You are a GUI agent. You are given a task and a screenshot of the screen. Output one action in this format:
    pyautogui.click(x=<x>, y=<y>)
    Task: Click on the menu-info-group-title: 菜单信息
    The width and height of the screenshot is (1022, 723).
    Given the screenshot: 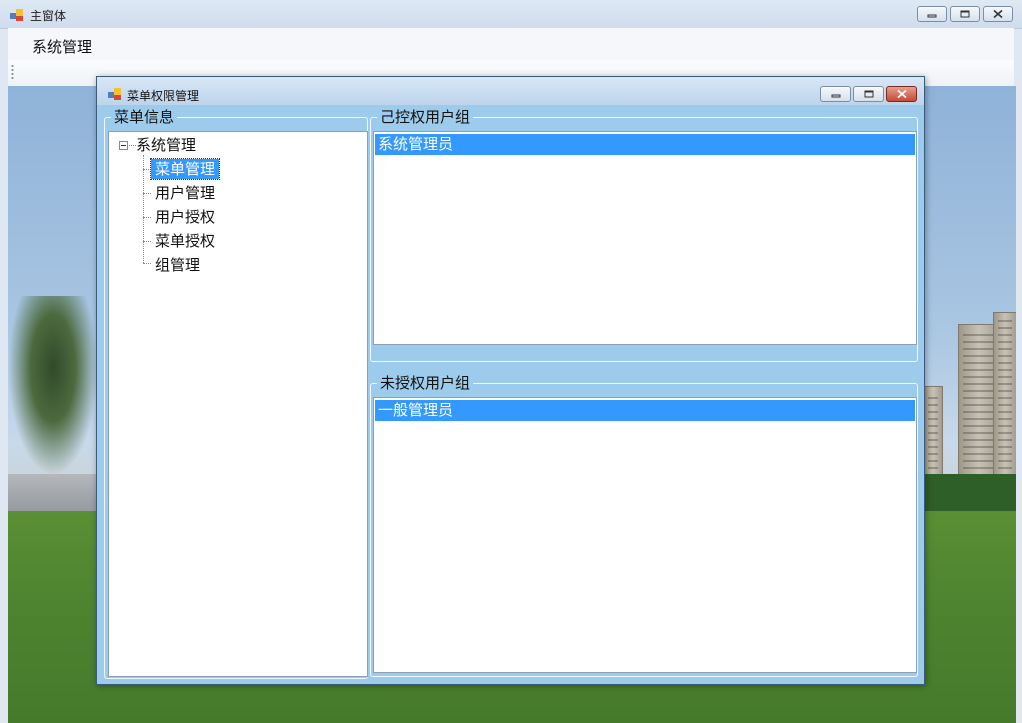 What is the action you would take?
    pyautogui.click(x=144, y=117)
    